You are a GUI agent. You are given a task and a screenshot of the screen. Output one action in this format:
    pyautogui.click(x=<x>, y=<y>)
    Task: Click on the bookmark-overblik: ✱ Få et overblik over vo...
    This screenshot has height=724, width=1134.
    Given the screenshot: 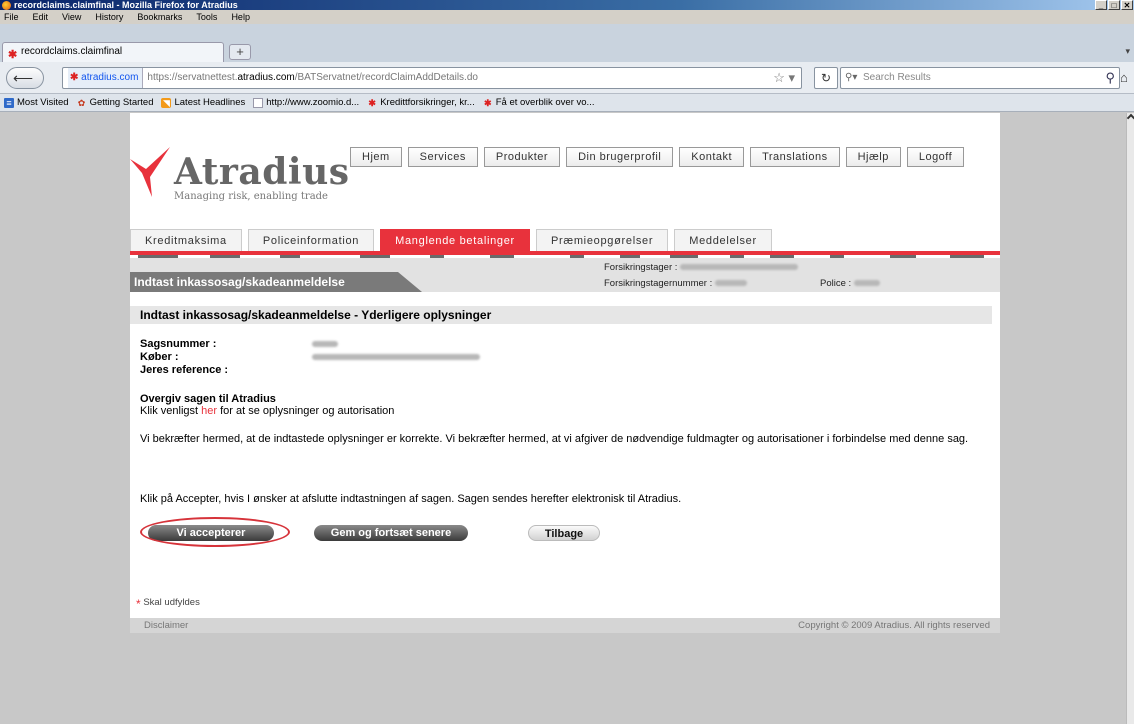 What is the action you would take?
    pyautogui.click(x=539, y=102)
    